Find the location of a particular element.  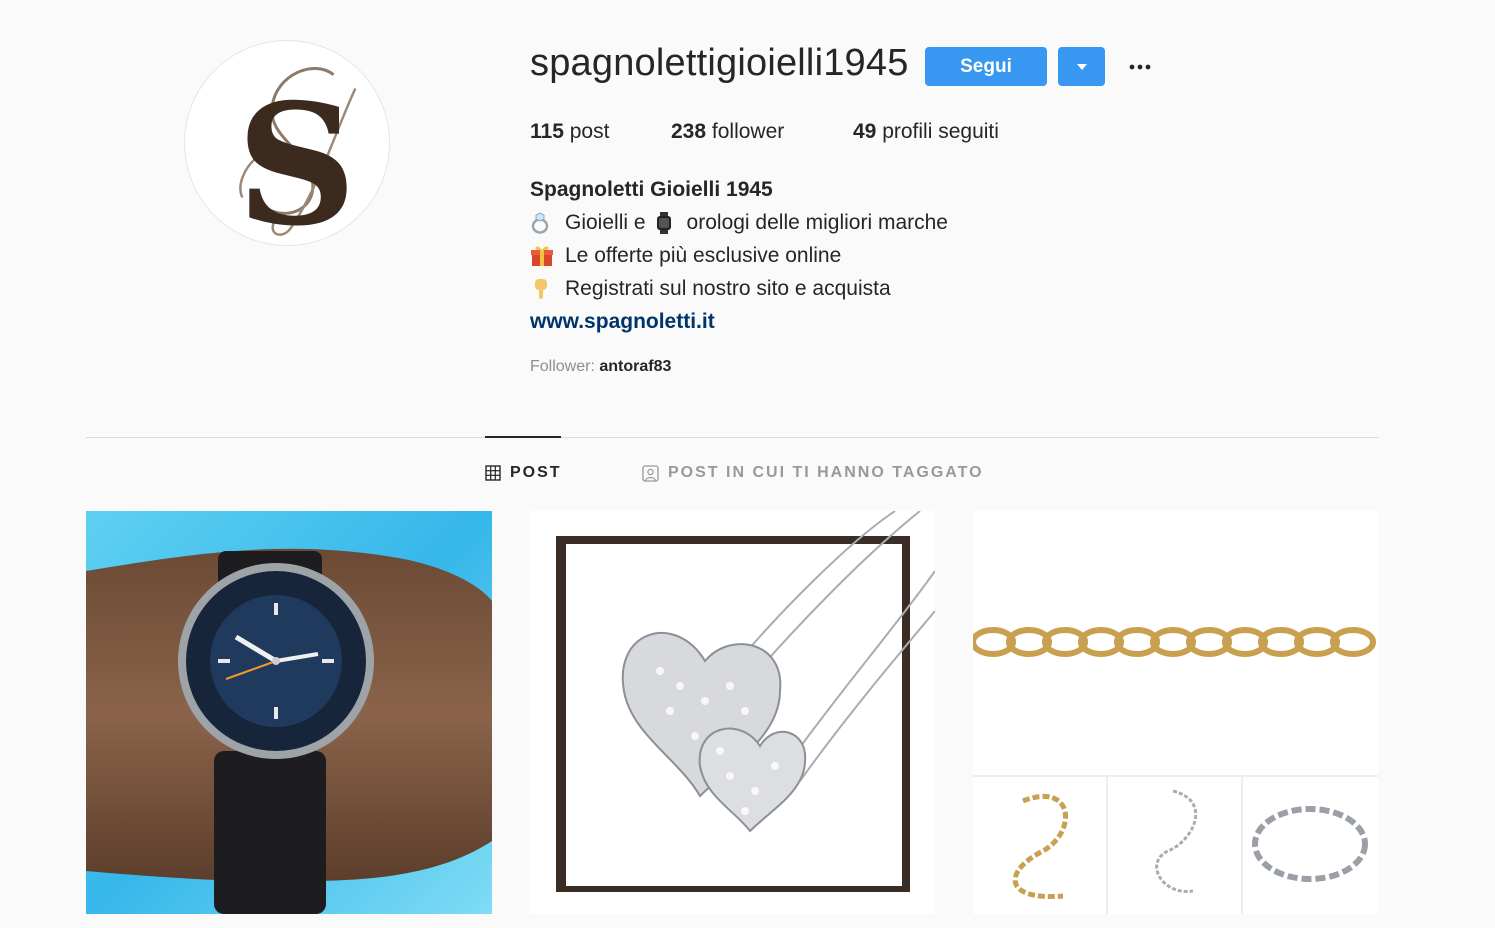

heart-pendants-image is located at coordinates (732, 712).